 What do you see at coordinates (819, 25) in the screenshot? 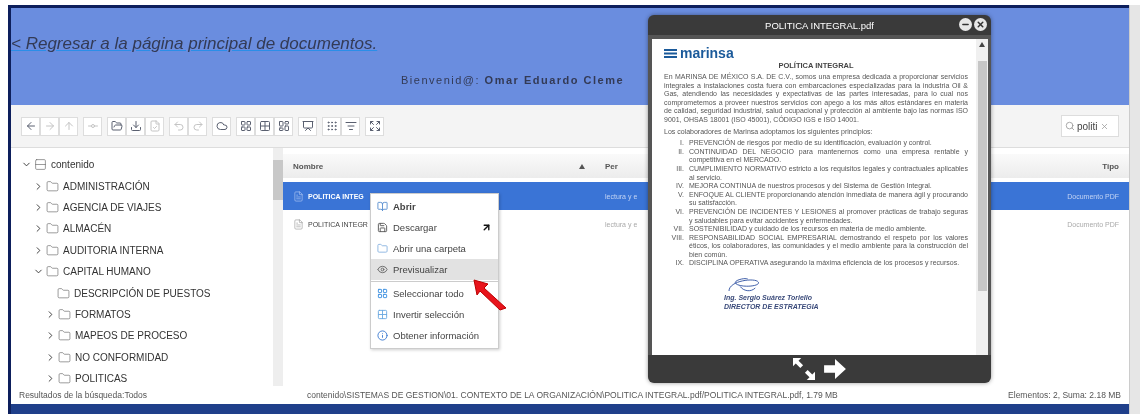
I see `window-title: POLITICA INTEGRAL.pdf` at bounding box center [819, 25].